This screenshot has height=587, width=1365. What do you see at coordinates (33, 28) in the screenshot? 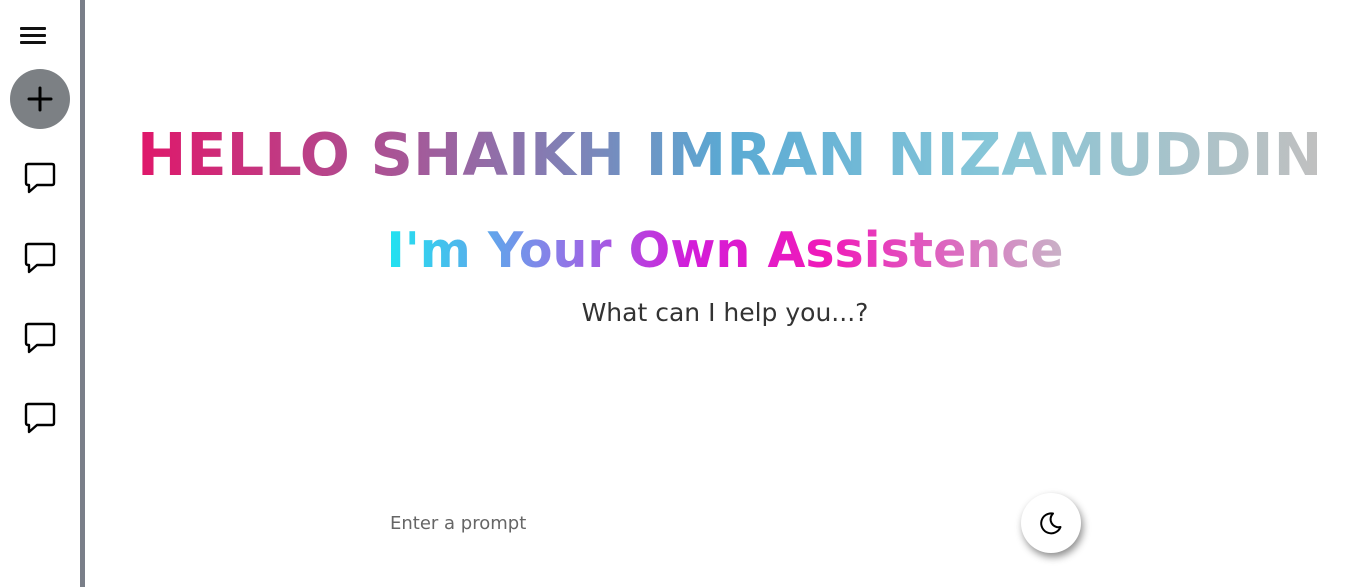
I see `hamburger-menu-icon` at bounding box center [33, 28].